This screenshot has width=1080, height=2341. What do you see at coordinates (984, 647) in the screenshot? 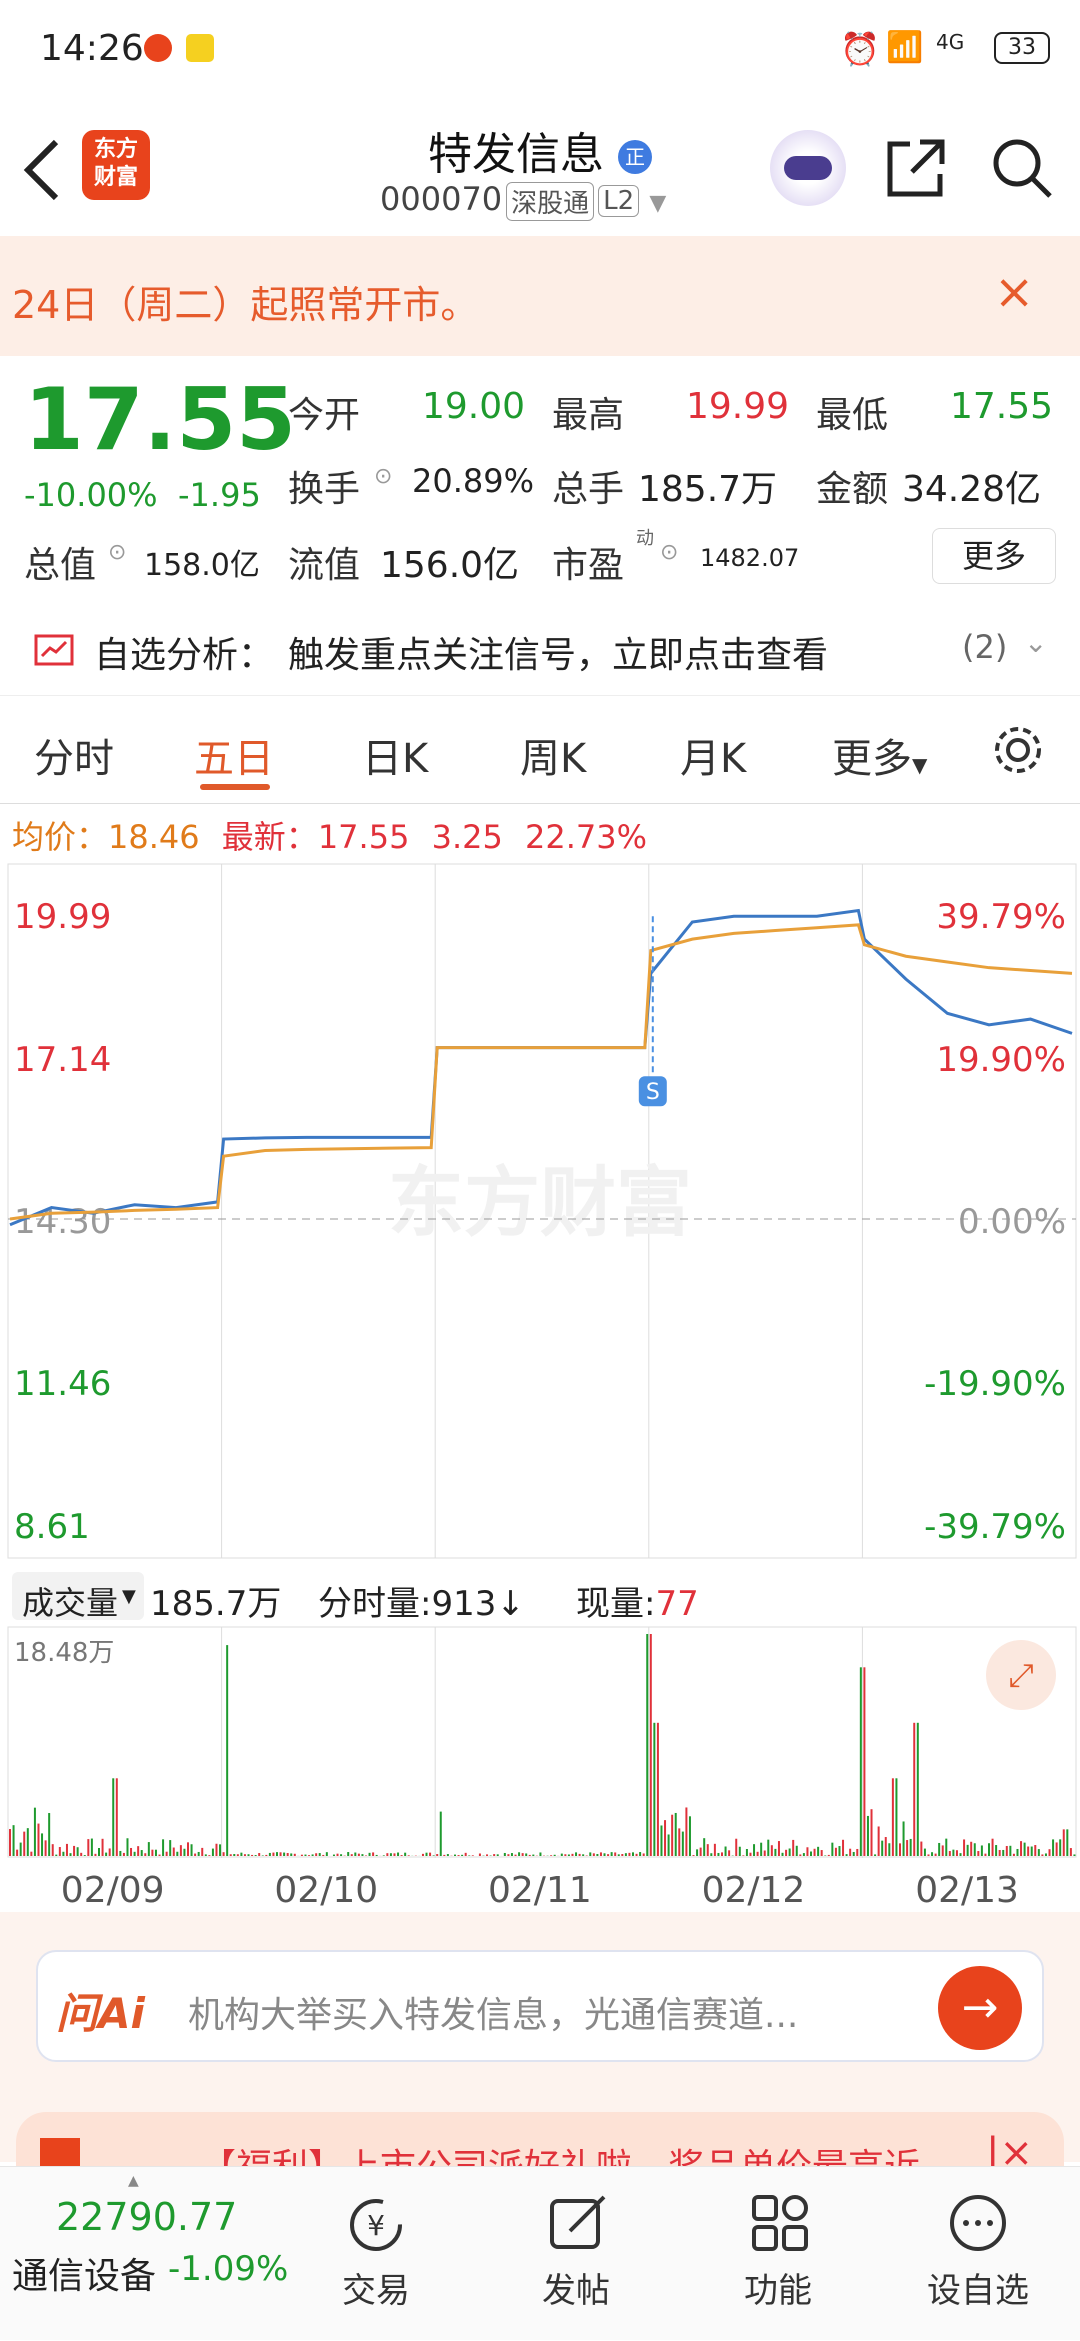
I see `analysis-count: (2)` at bounding box center [984, 647].